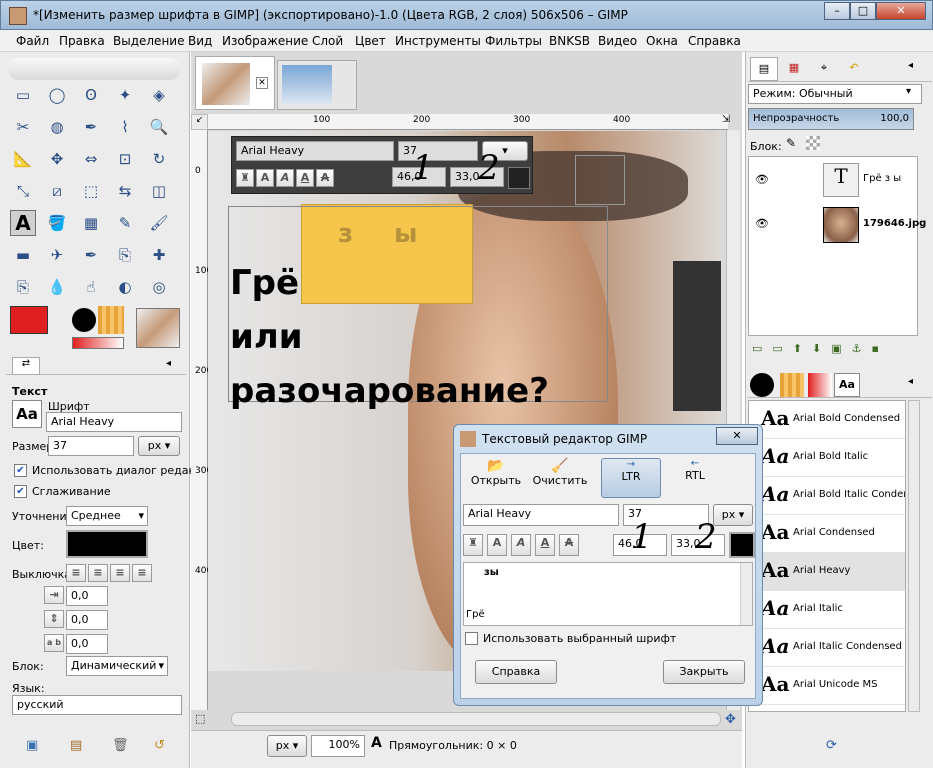 The image size is (933, 768). I want to click on paths-tab-icon: ⌖, so click(824, 69).